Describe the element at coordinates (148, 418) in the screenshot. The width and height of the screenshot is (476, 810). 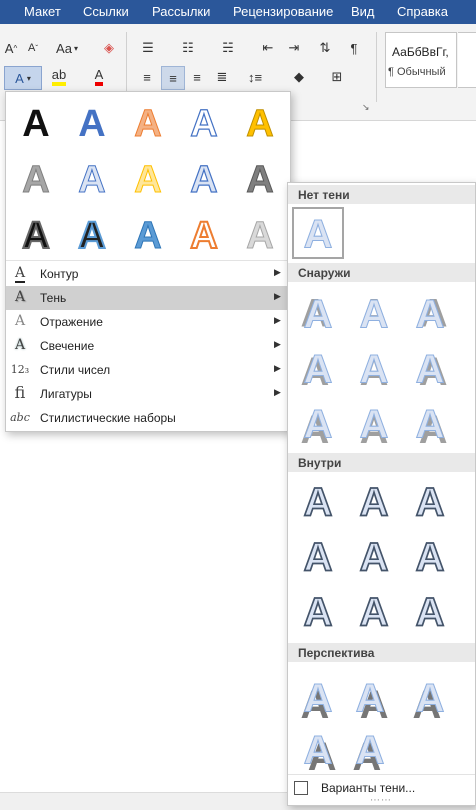
I see `menu-item-stylistic-sets: abc Стилистические наборы` at that location.